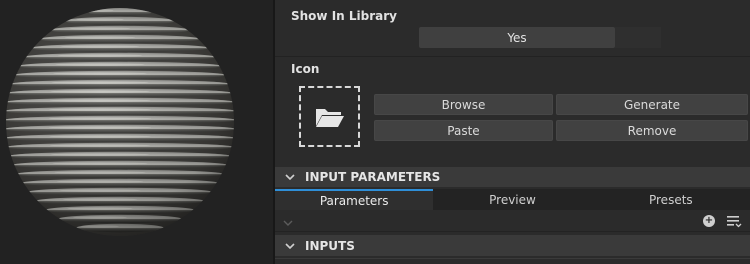  I want to click on remove-button-label: Remove, so click(652, 130).